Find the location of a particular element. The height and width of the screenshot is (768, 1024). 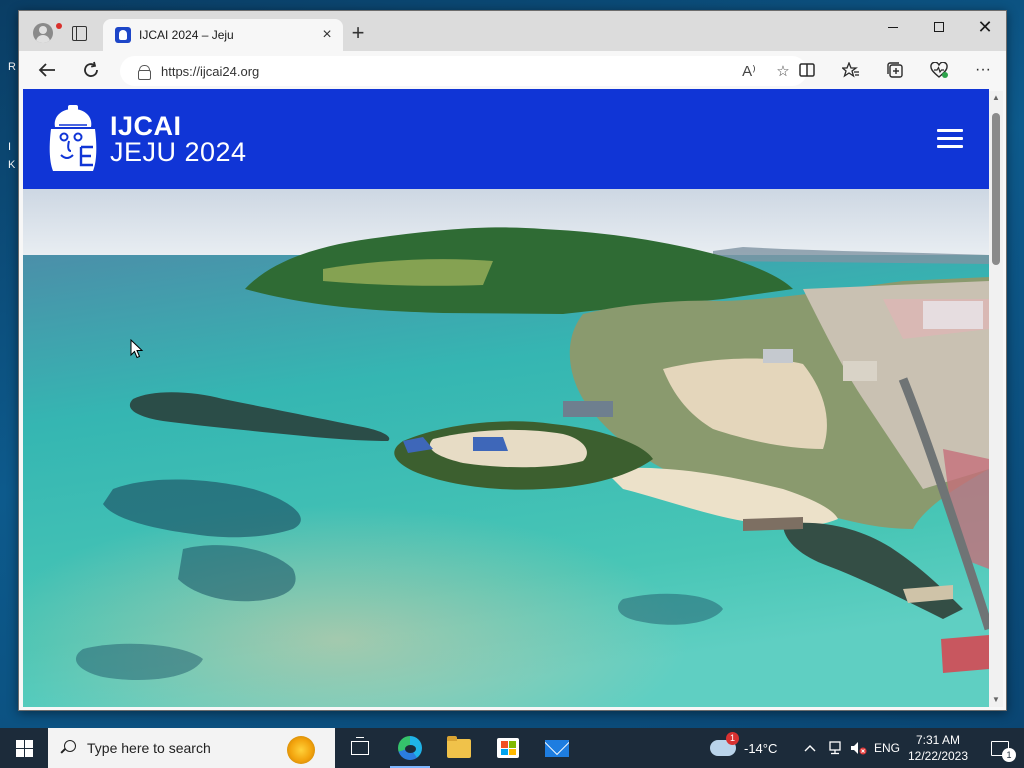

back-arrow-icon is located at coordinates (46, 70).